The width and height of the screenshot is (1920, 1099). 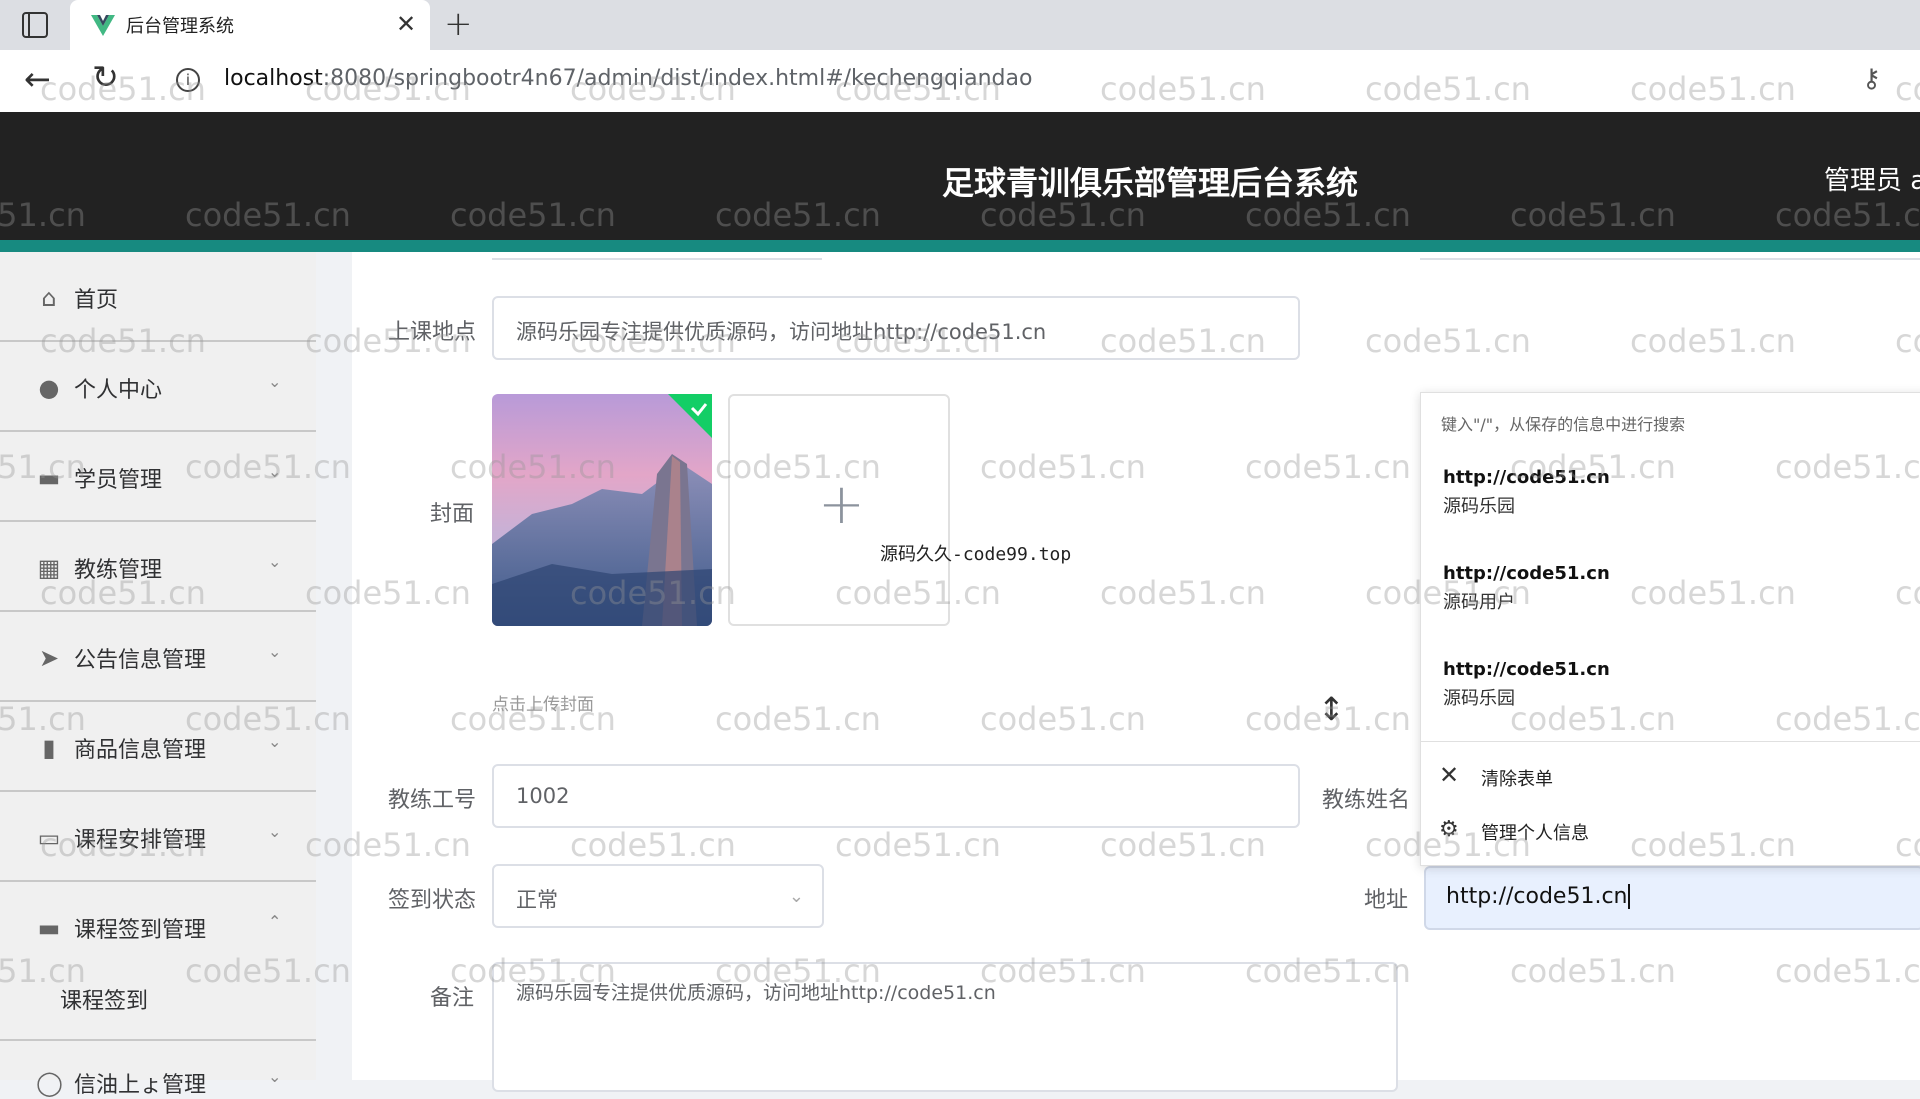 I want to click on chevron-up-icon: ⌃, so click(x=275, y=921).